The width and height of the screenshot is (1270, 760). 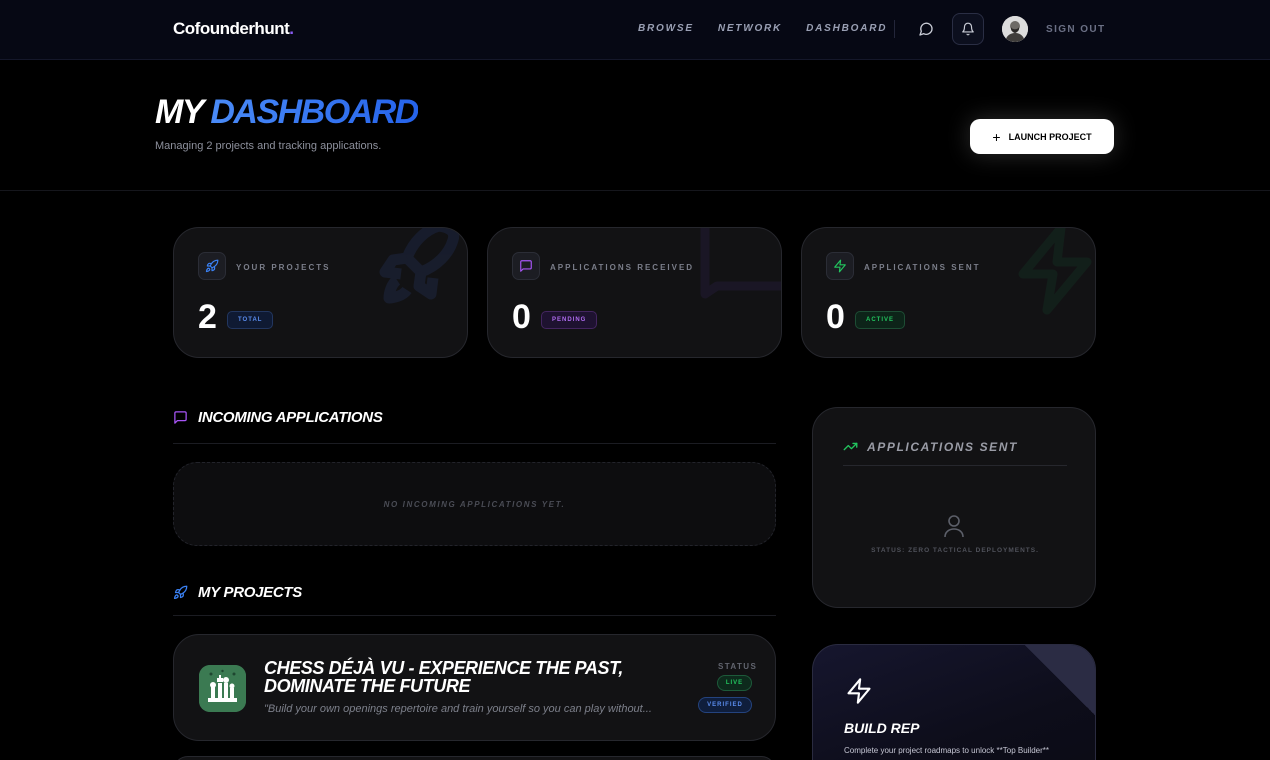 What do you see at coordinates (880, 320) in the screenshot?
I see `stat-badge: ACTIVE` at bounding box center [880, 320].